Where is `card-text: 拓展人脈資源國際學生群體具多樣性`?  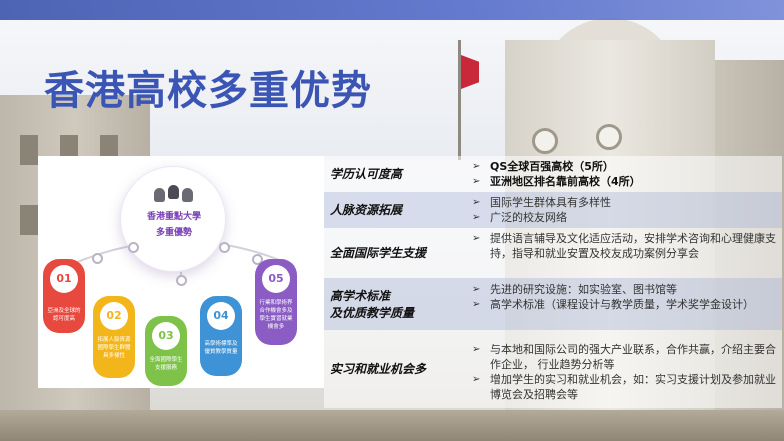 card-text: 拓展人脈資源國際學生群體具多樣性 is located at coordinates (114, 348).